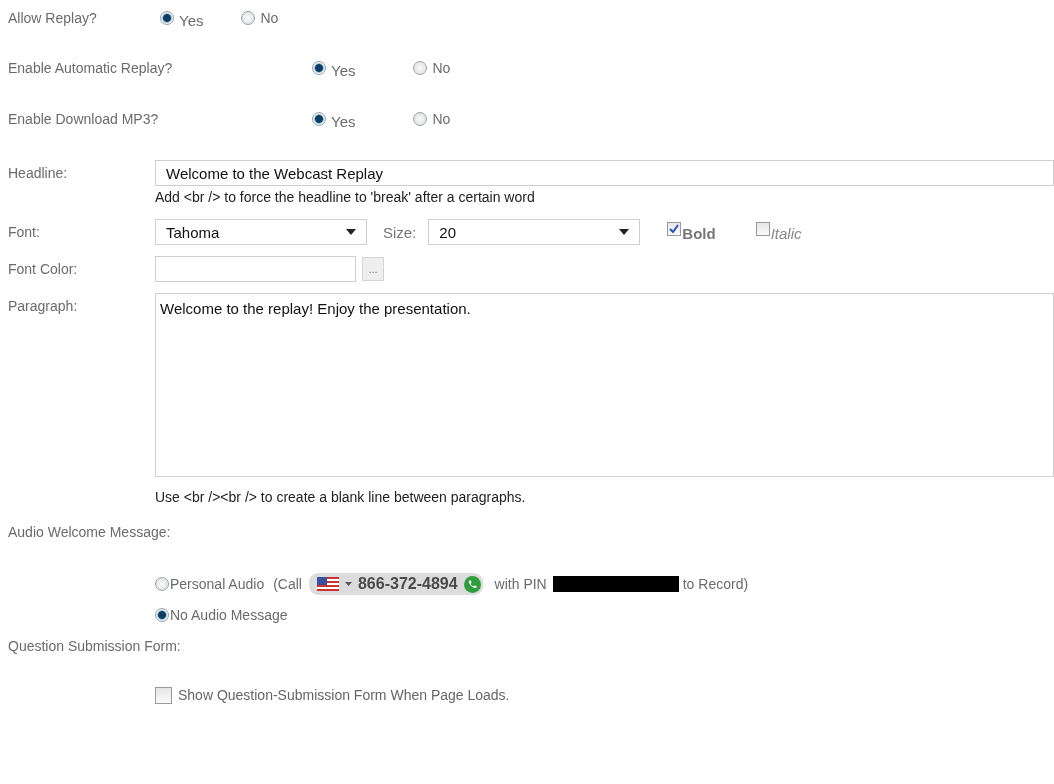 Image resolution: width=1054 pixels, height=784 pixels. What do you see at coordinates (43, 306) in the screenshot?
I see `field-label: Paragraph:` at bounding box center [43, 306].